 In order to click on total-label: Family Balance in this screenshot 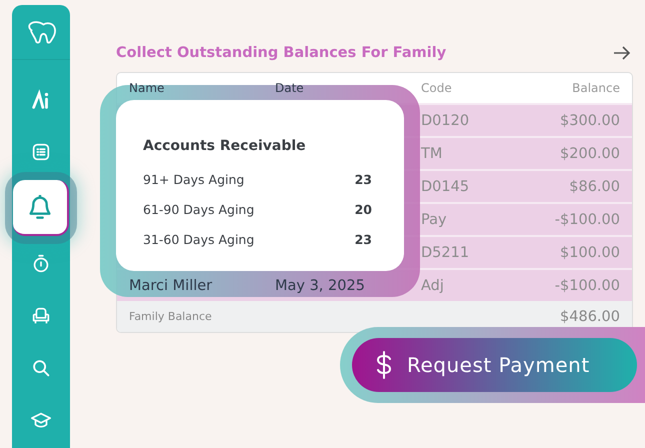, I will do `click(171, 316)`.